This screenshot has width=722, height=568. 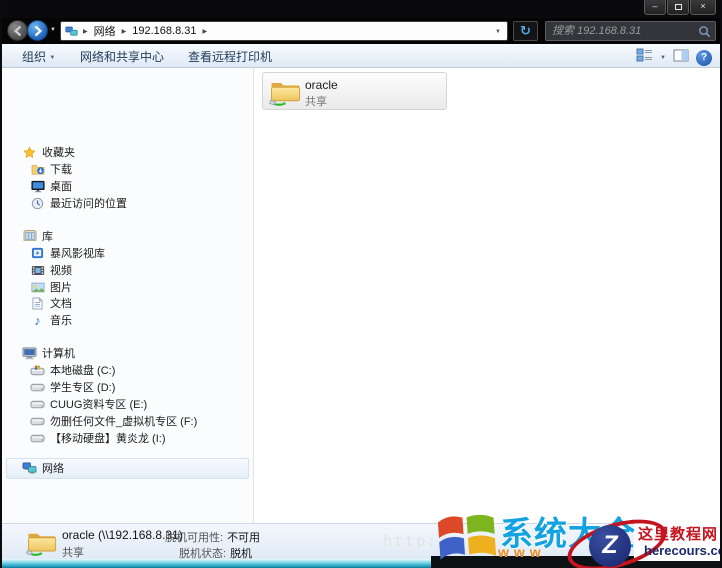 What do you see at coordinates (704, 57) in the screenshot?
I see `help-button: ?` at bounding box center [704, 57].